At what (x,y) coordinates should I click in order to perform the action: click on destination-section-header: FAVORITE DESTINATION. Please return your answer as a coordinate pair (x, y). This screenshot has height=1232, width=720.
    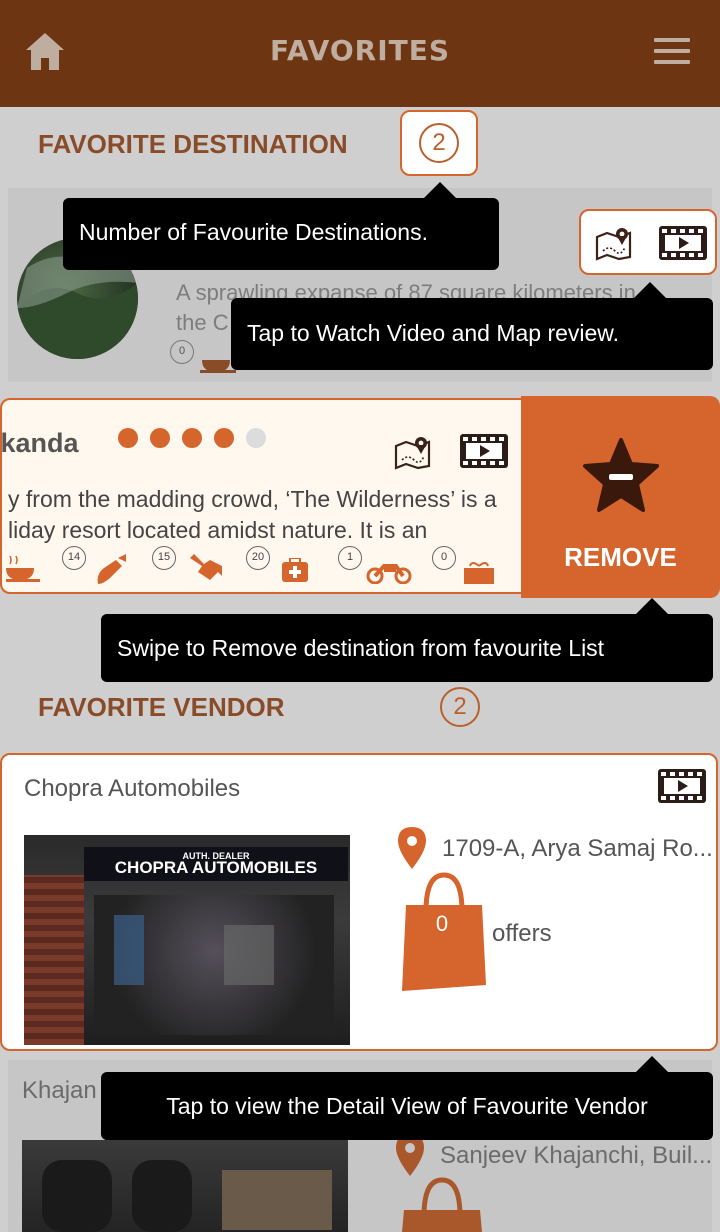
    Looking at the image, I should click on (360, 147).